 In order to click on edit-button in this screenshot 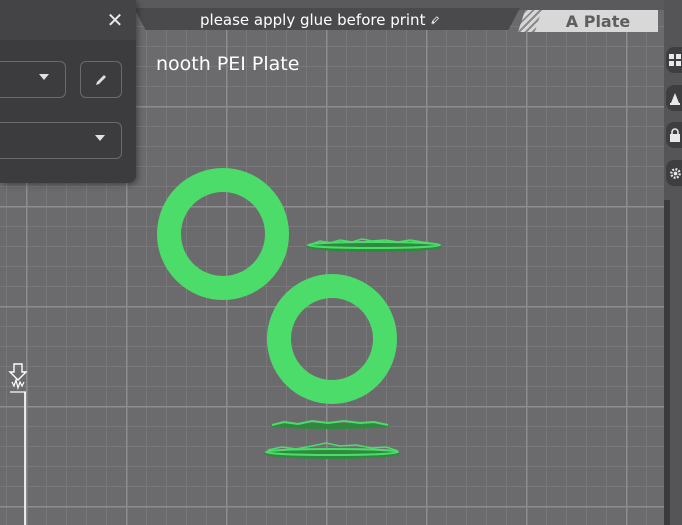, I will do `click(101, 79)`.